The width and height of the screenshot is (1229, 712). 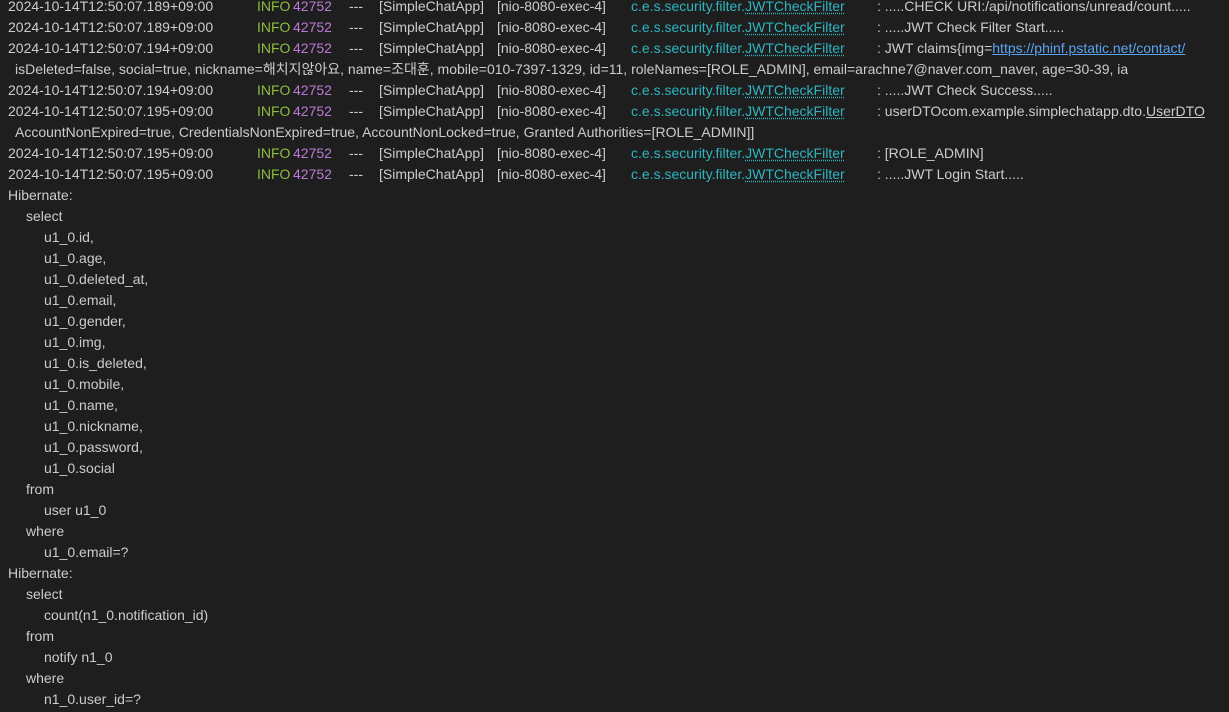 I want to click on sql-column: u1_0.gender,, so click(x=85, y=321).